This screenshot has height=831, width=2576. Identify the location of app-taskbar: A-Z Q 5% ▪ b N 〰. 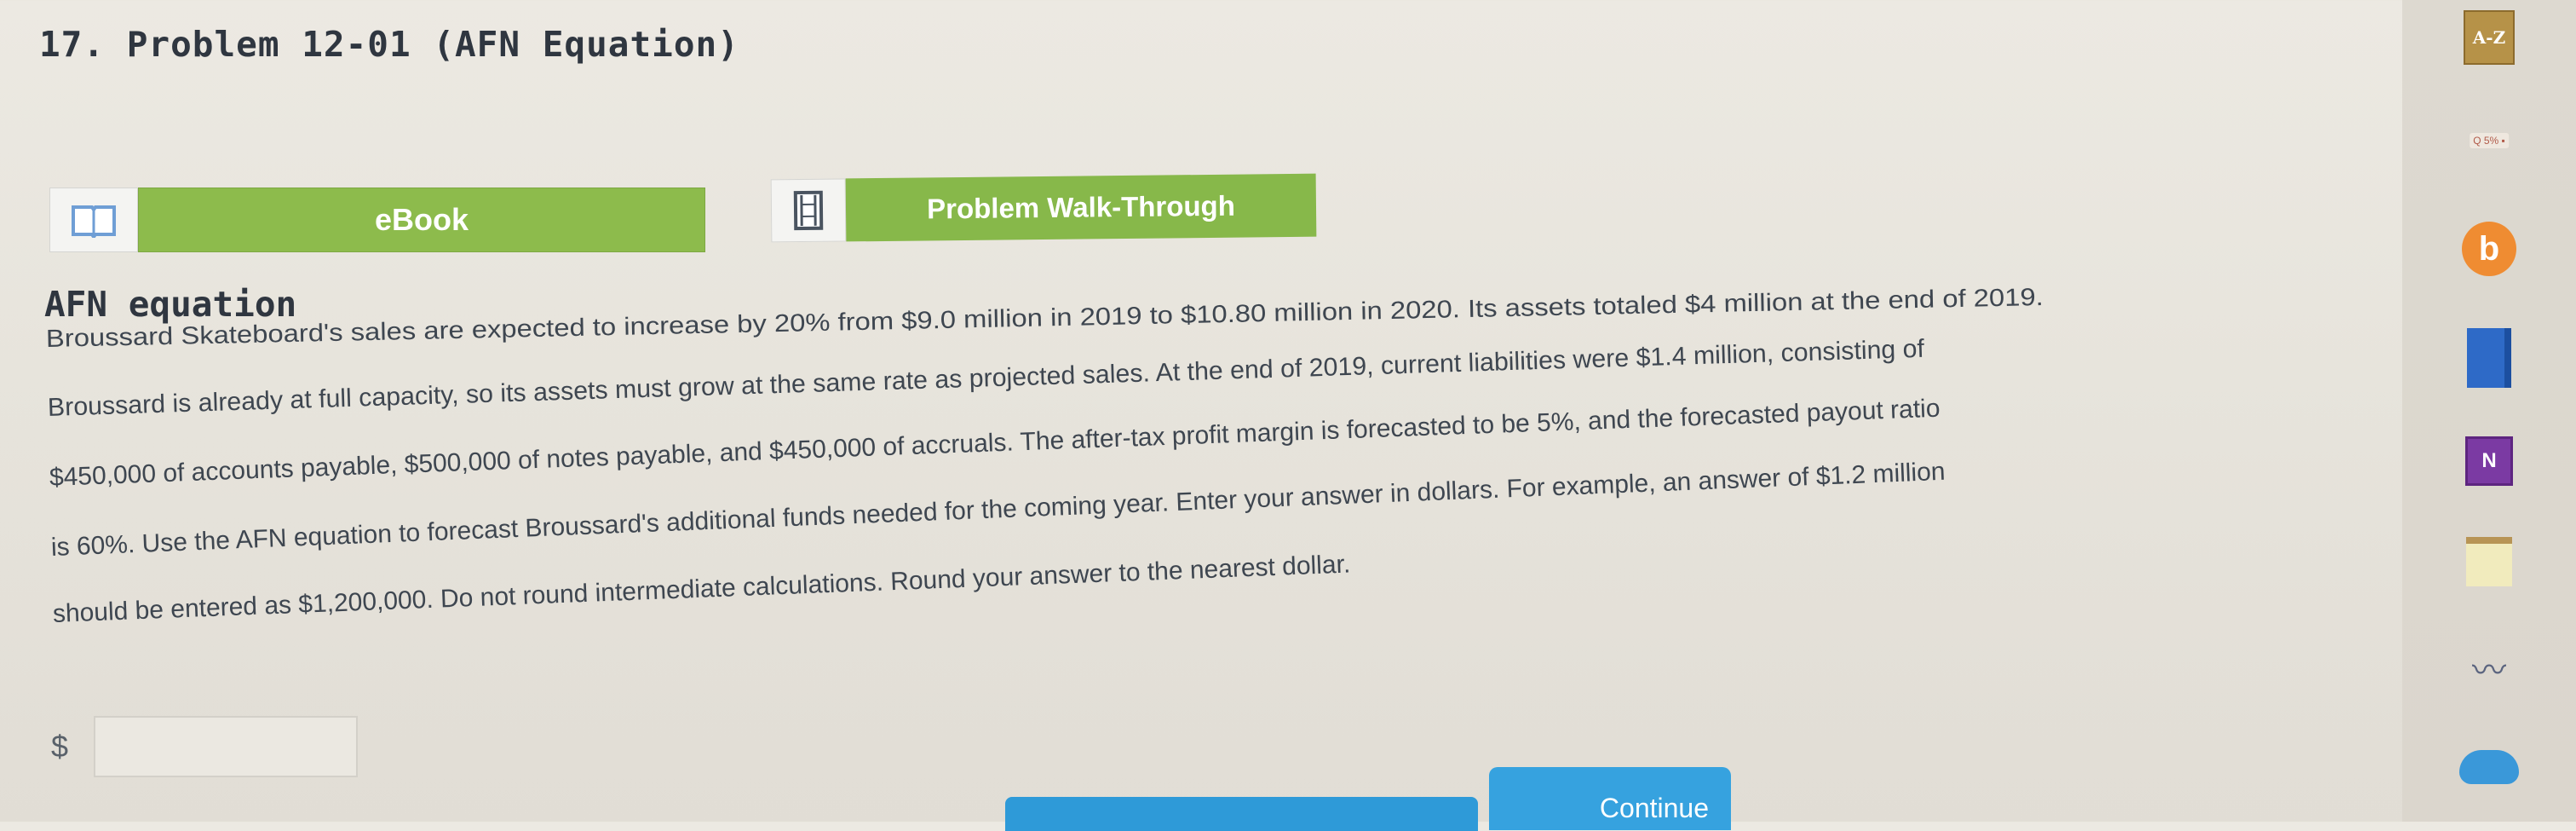
(2489, 411).